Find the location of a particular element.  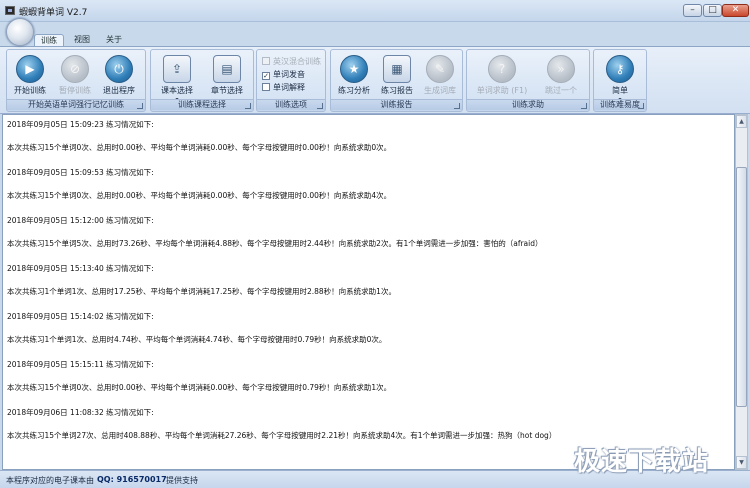

log-timestamp: 2018年09月05日 15:09:53 练习情况如下: is located at coordinates (80, 172).